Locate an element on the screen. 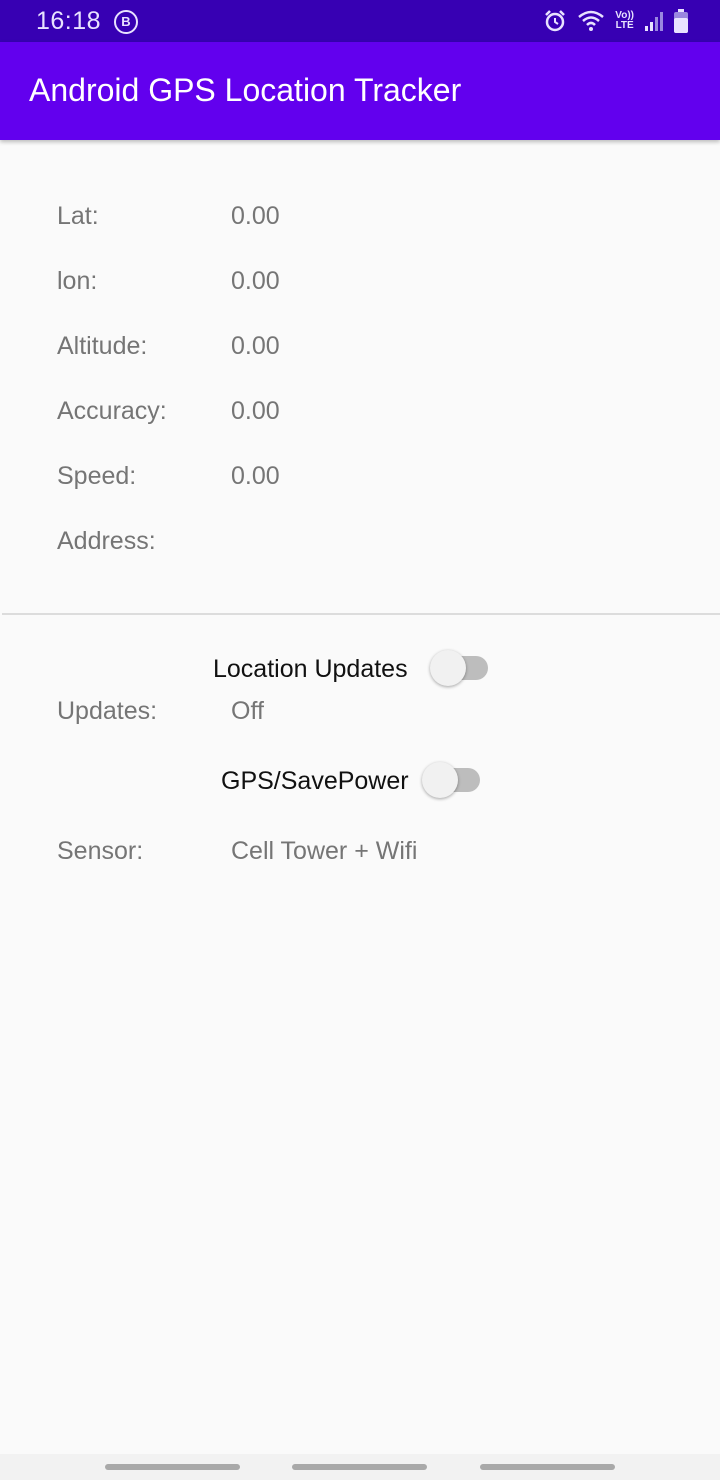 The width and height of the screenshot is (720, 1480). status-time: 16:18 is located at coordinates (69, 21).